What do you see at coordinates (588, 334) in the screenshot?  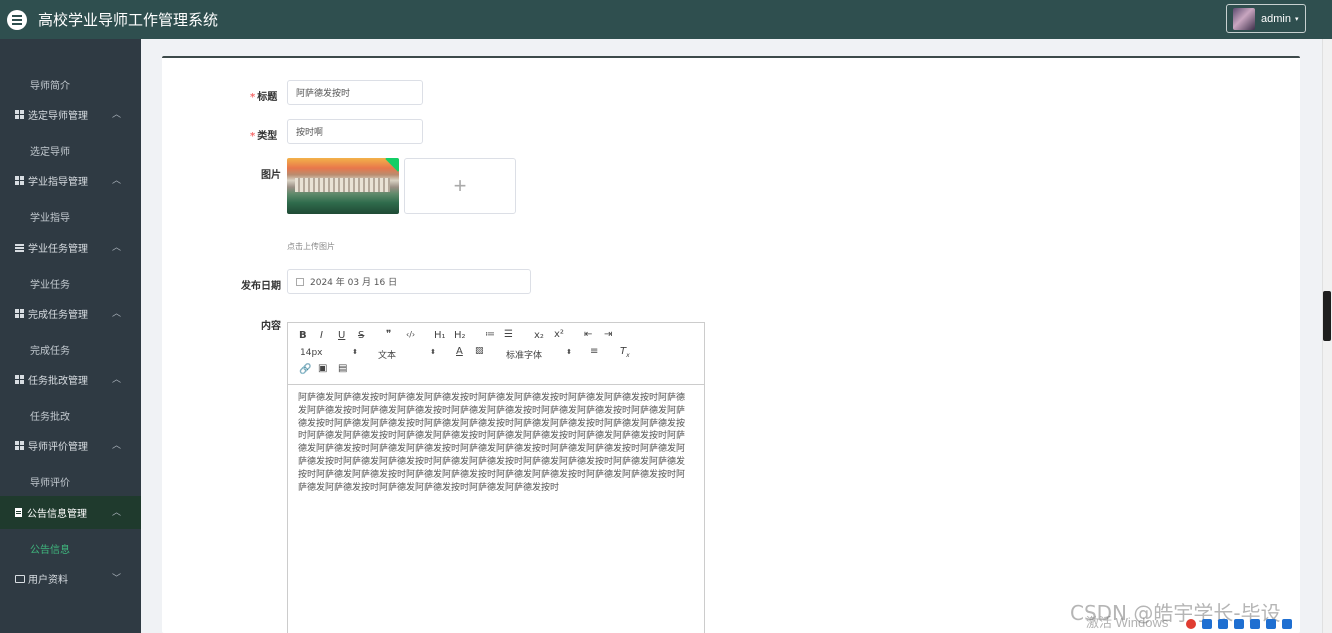 I see `outdent-button: ⇤` at bounding box center [588, 334].